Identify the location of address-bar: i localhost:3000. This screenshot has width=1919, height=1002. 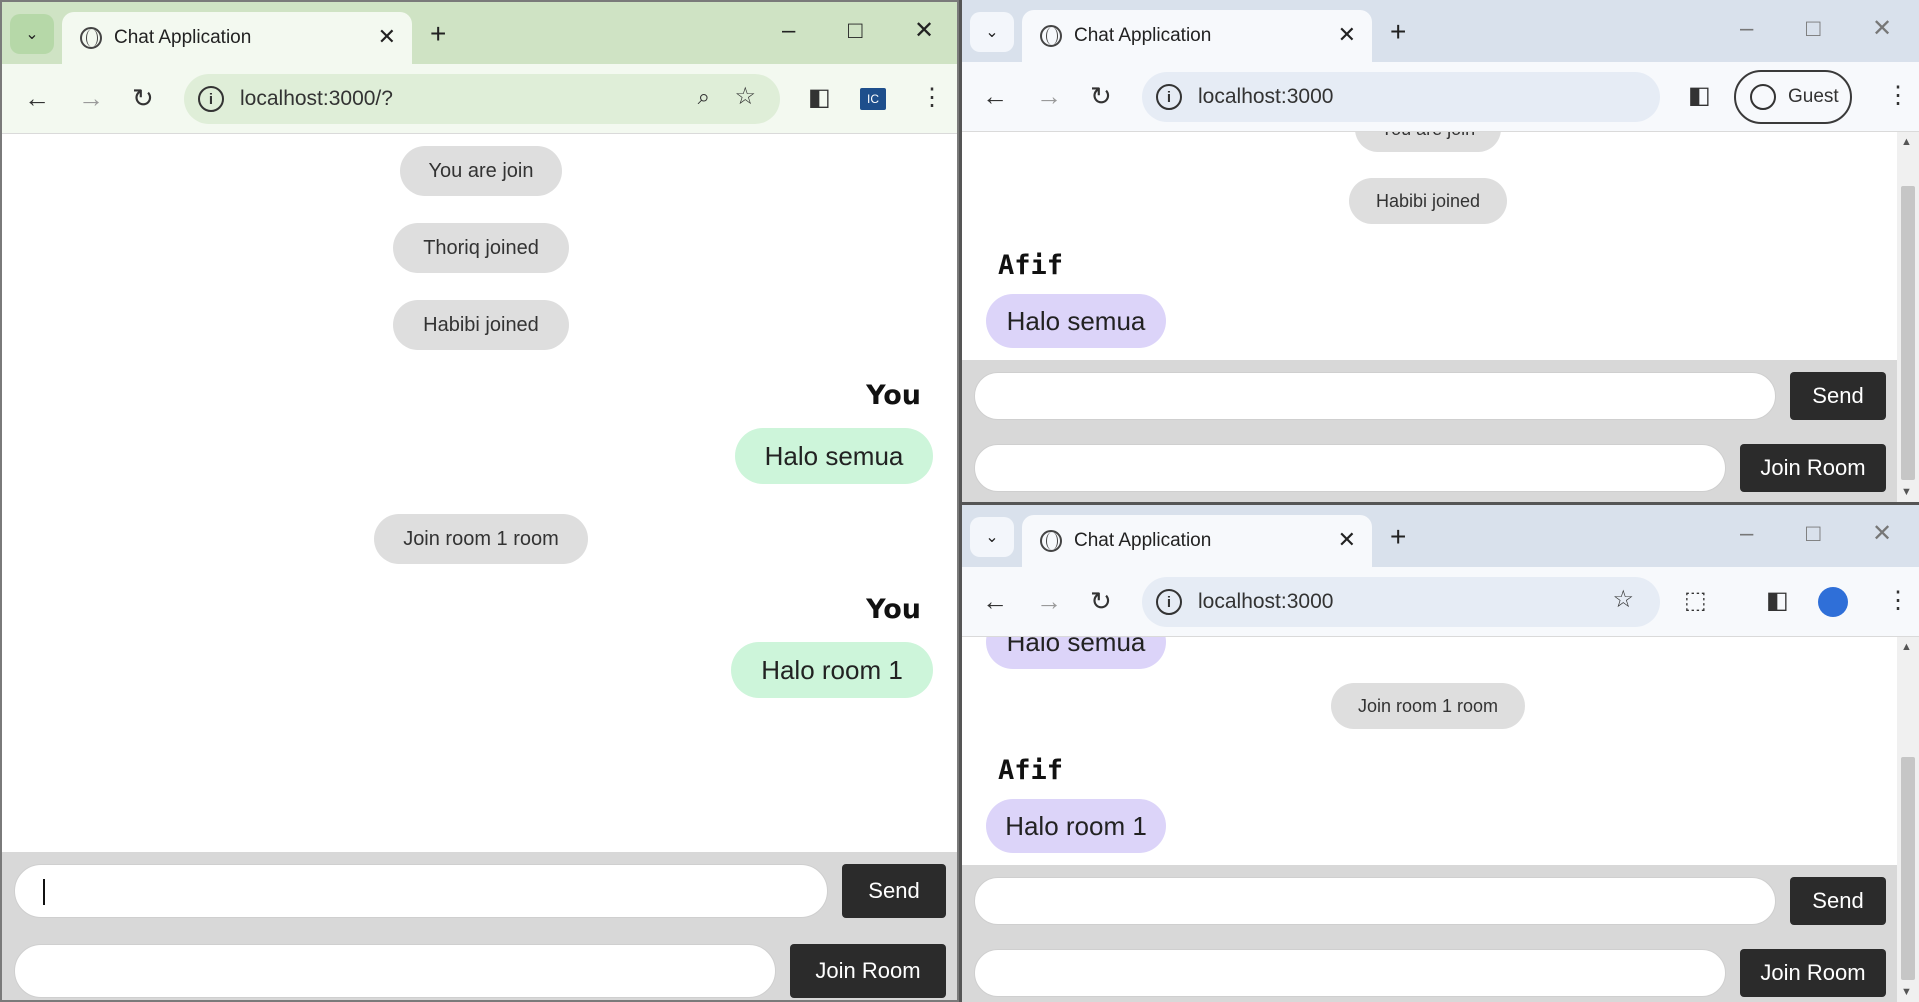
(1401, 97).